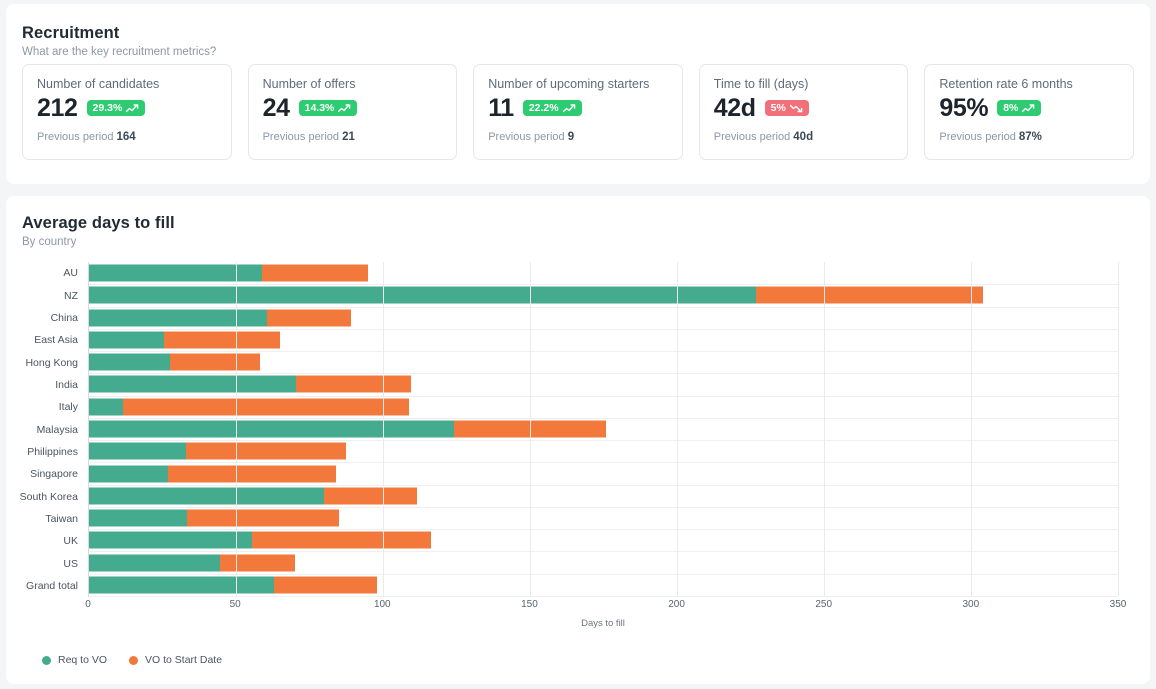  What do you see at coordinates (763, 137) in the screenshot?
I see `kpi-previous-period: Previous period 40d` at bounding box center [763, 137].